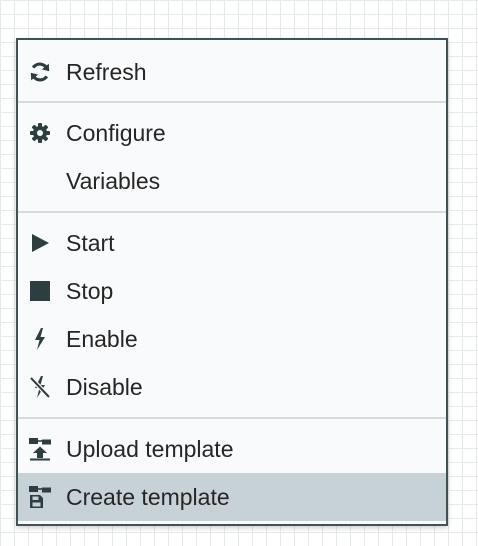 This screenshot has width=478, height=546. What do you see at coordinates (40, 72) in the screenshot?
I see `refresh-icon` at bounding box center [40, 72].